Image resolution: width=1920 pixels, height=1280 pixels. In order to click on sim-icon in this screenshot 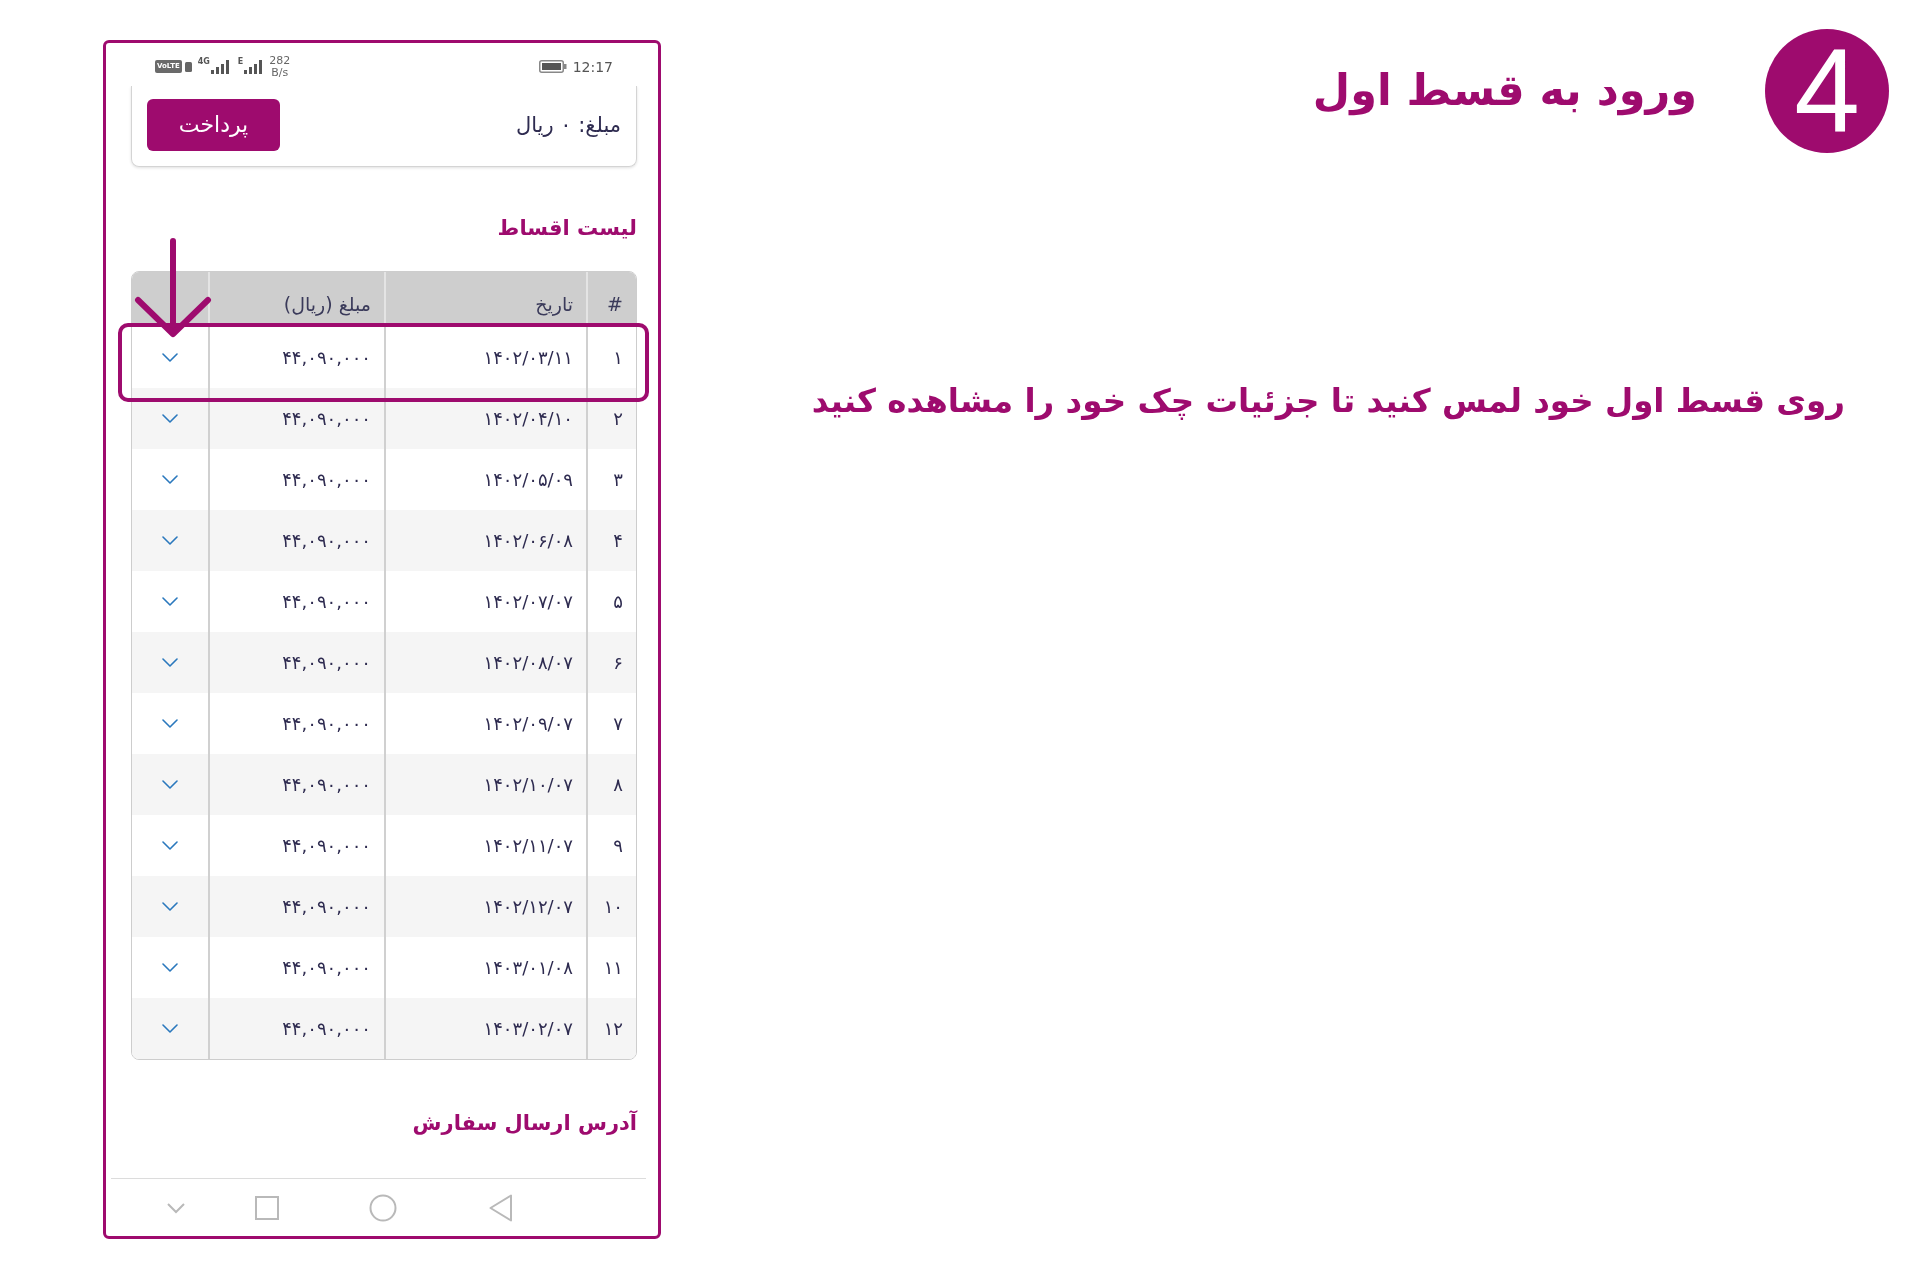, I will do `click(188, 66)`.